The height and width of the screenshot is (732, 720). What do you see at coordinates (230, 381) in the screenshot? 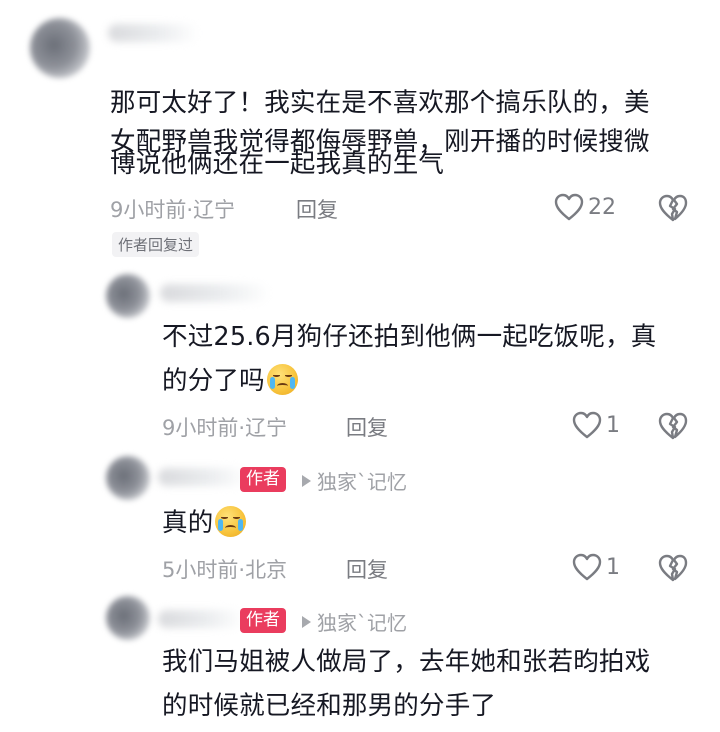
I see `comment-text-line: 的分了吗` at bounding box center [230, 381].